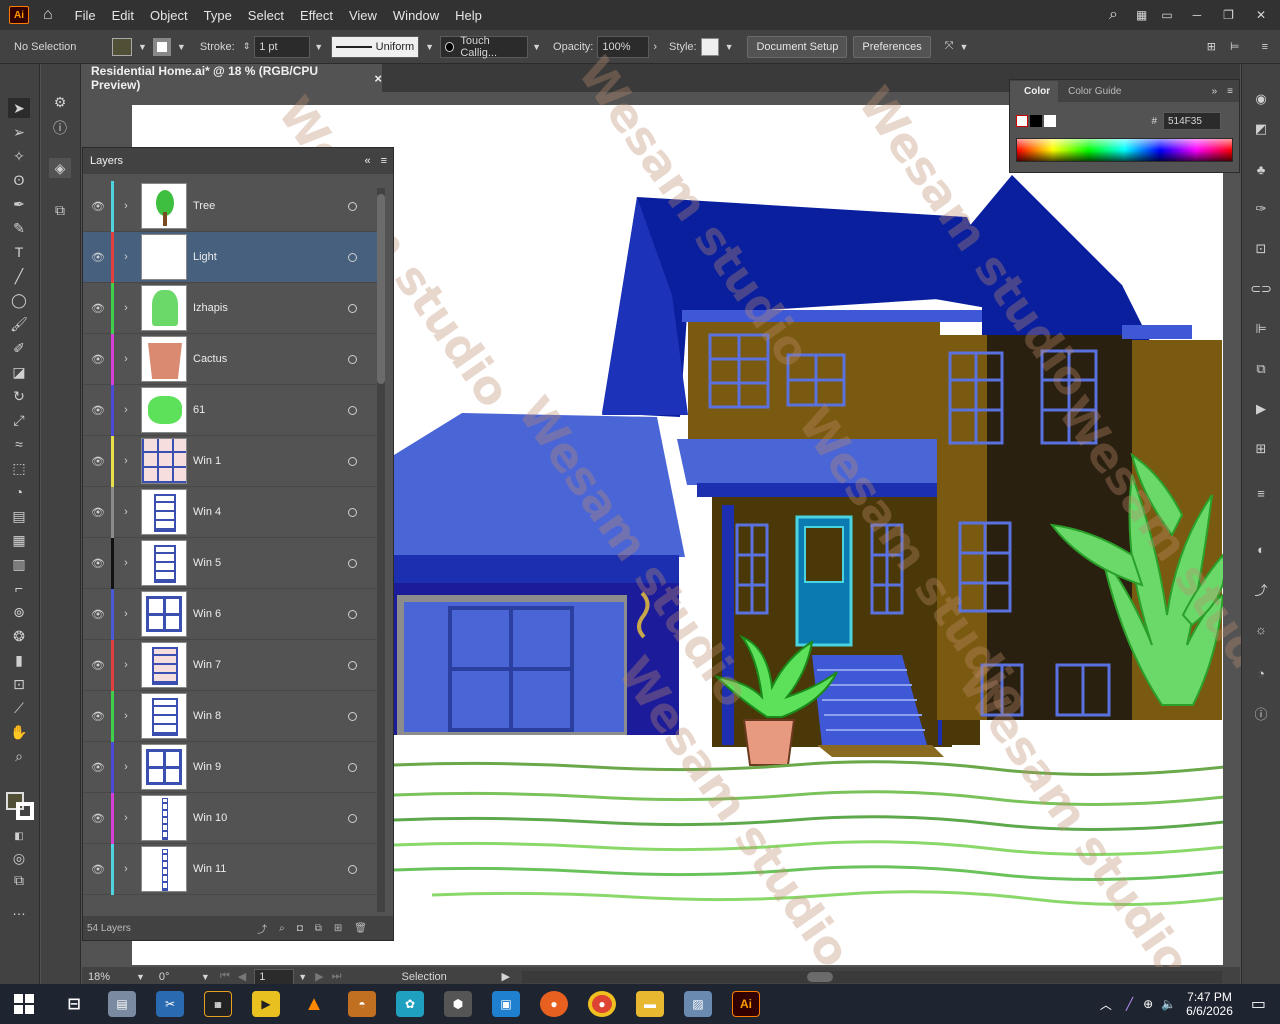 This screenshot has width=1280, height=1024. Describe the element at coordinates (698, 1004) in the screenshot. I see `paint-app-icon: ▨` at that location.